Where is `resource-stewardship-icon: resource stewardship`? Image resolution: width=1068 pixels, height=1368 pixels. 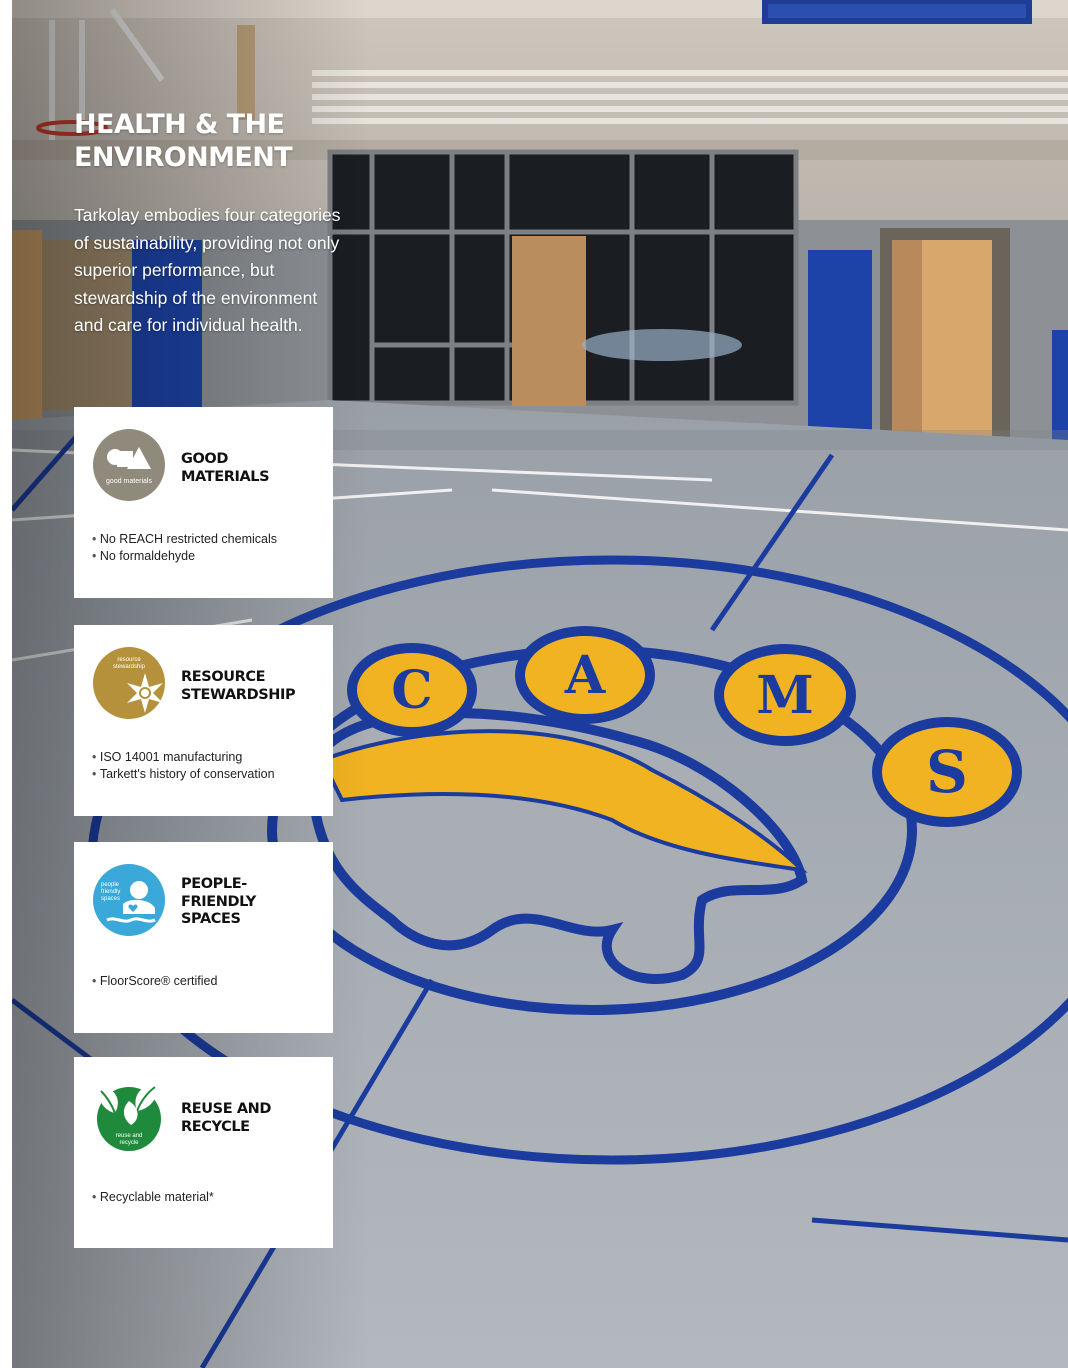 resource-stewardship-icon: resource stewardship is located at coordinates (129, 683).